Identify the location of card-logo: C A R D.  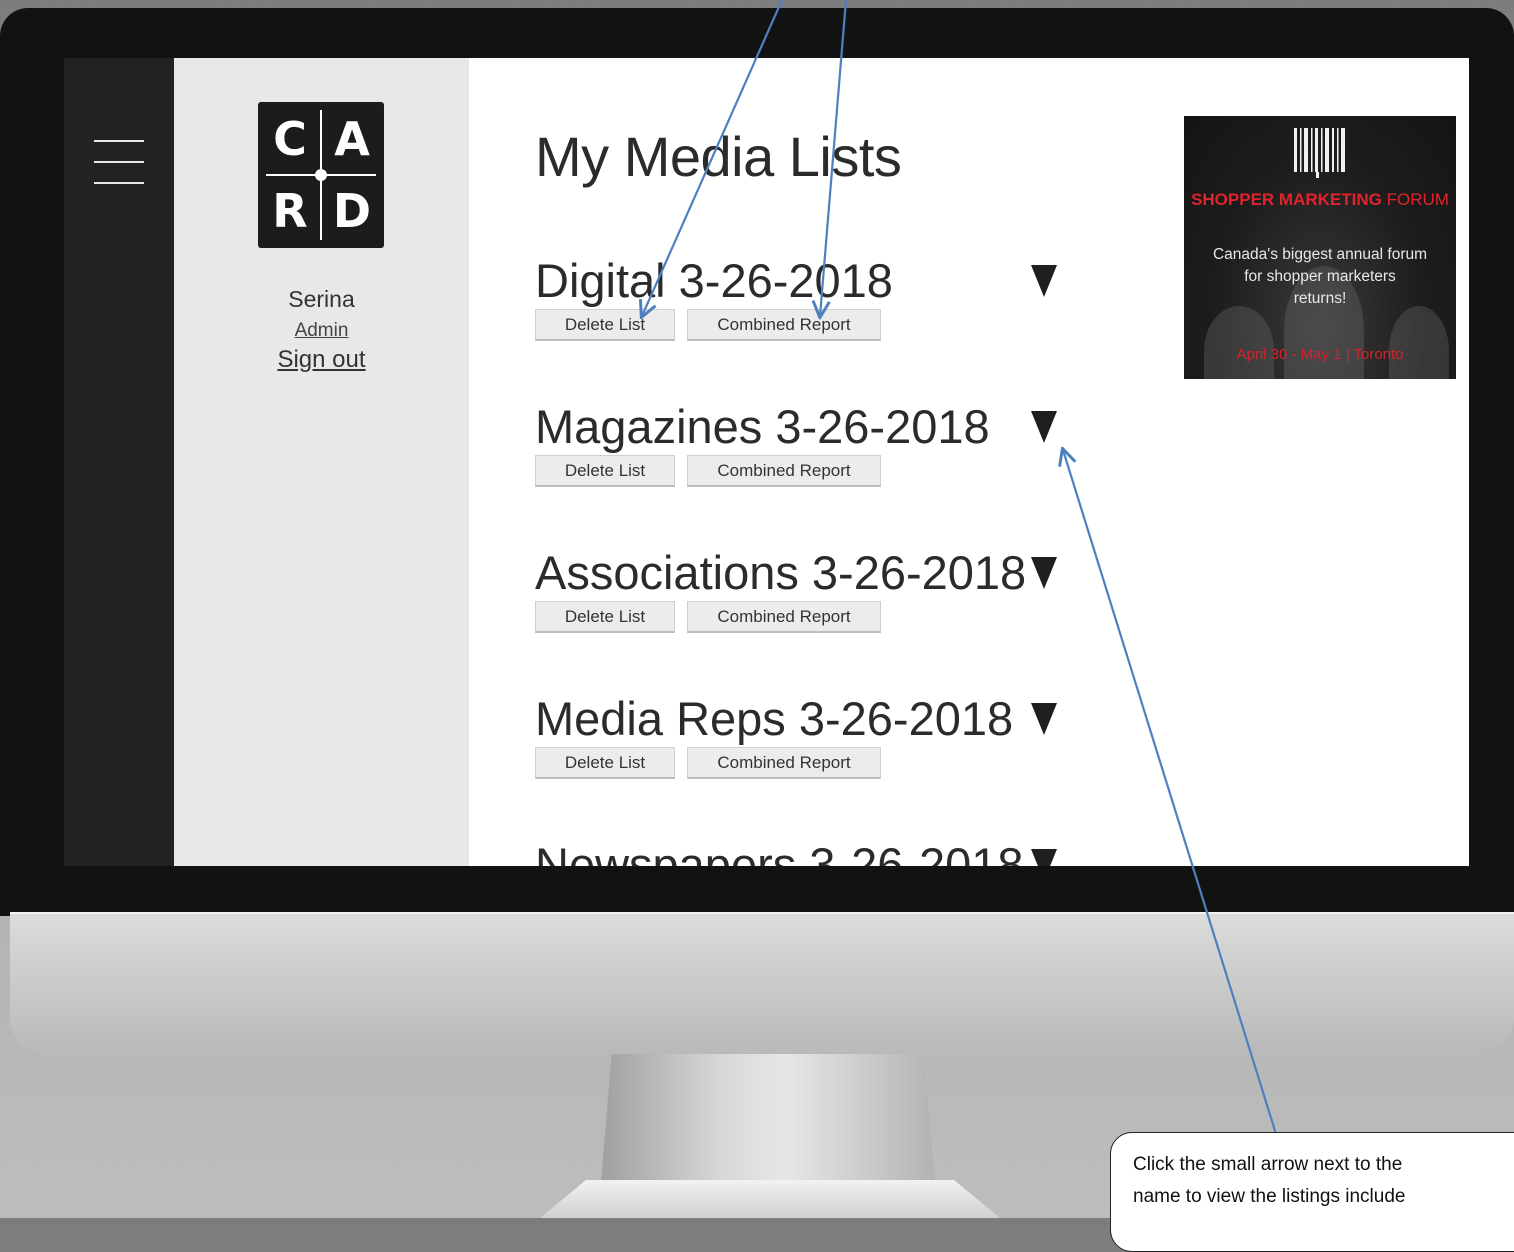
(321, 175).